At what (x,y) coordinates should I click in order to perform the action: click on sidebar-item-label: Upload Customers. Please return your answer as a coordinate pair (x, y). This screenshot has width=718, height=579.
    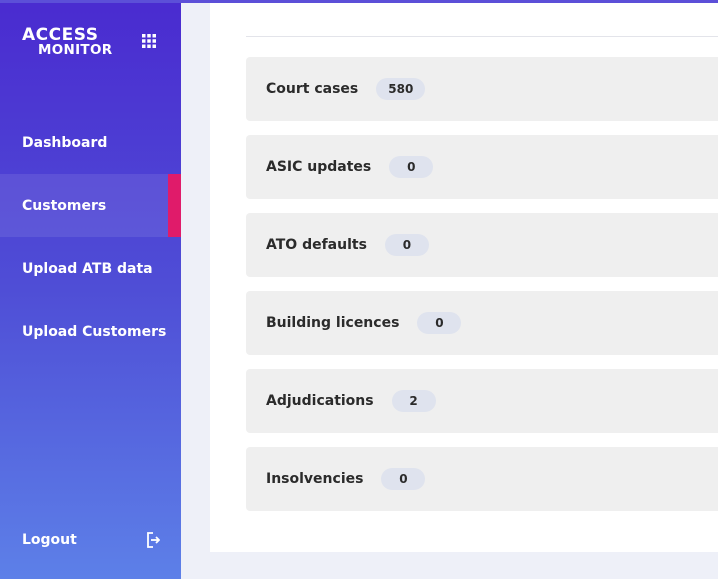
    Looking at the image, I should click on (94, 331).